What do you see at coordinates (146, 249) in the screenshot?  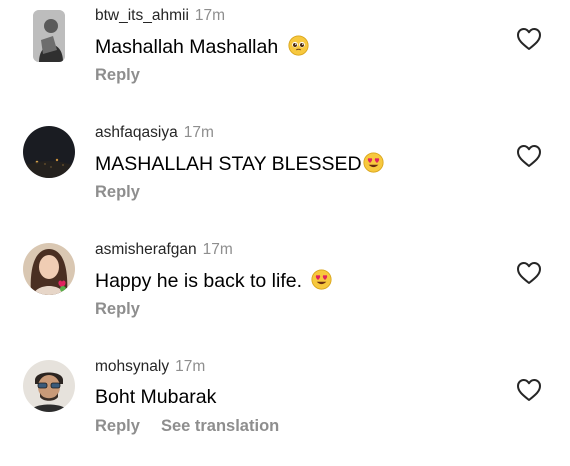 I see `username: asmisherafgan` at bounding box center [146, 249].